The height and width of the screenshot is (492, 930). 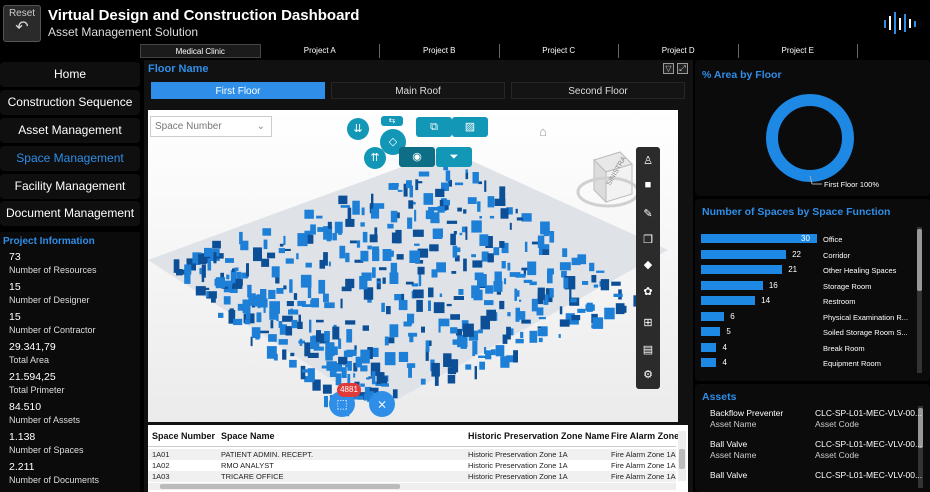 I want to click on donut-slice-first-floor, so click(x=810, y=138).